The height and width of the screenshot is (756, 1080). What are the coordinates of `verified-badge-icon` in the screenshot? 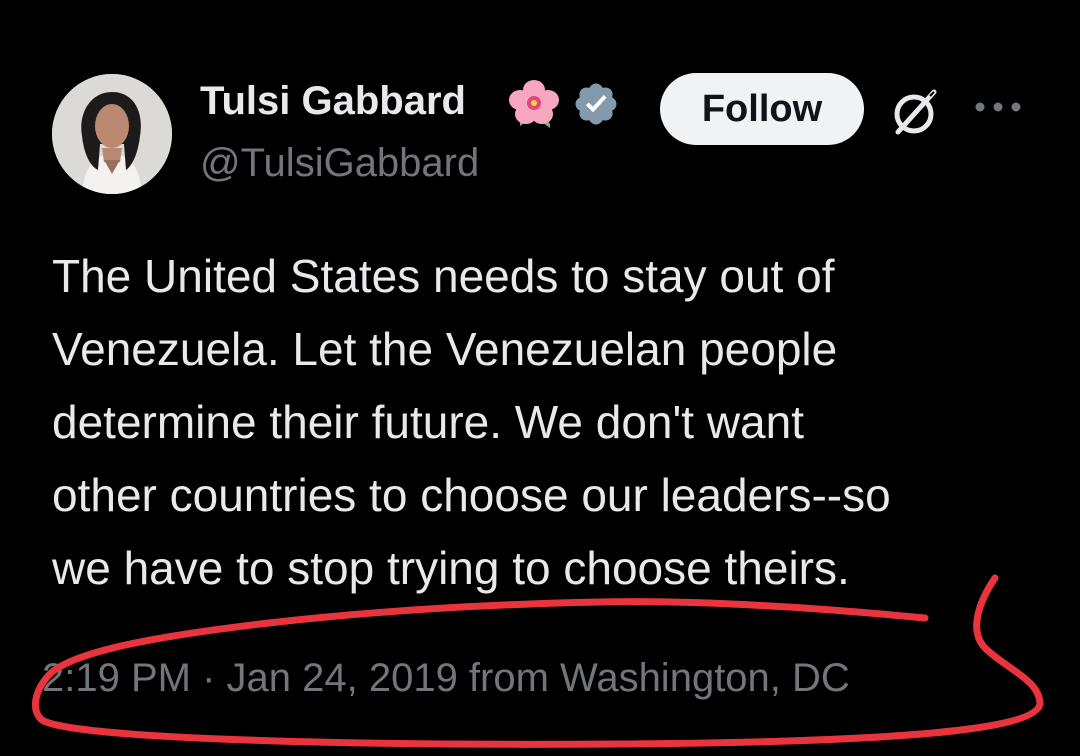 It's located at (596, 104).